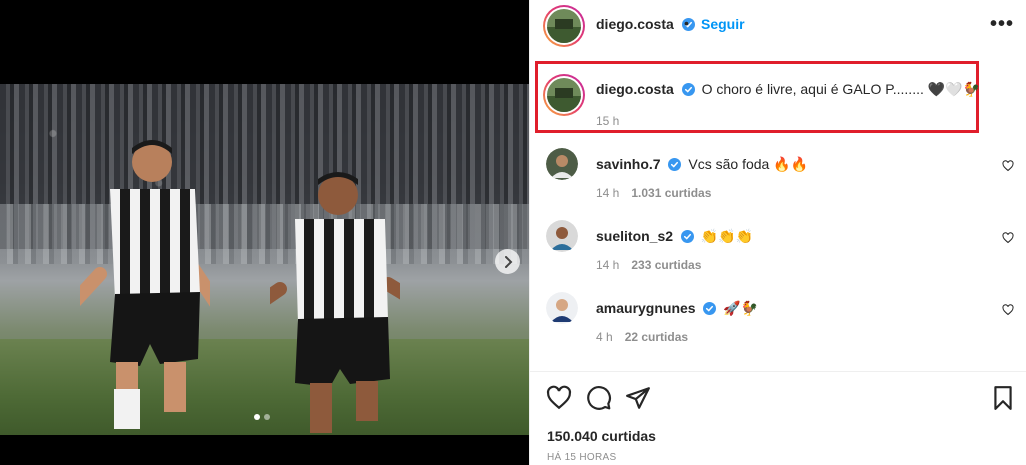 This screenshot has height=465, width=1026. I want to click on author-username: diego.costa, so click(635, 24).